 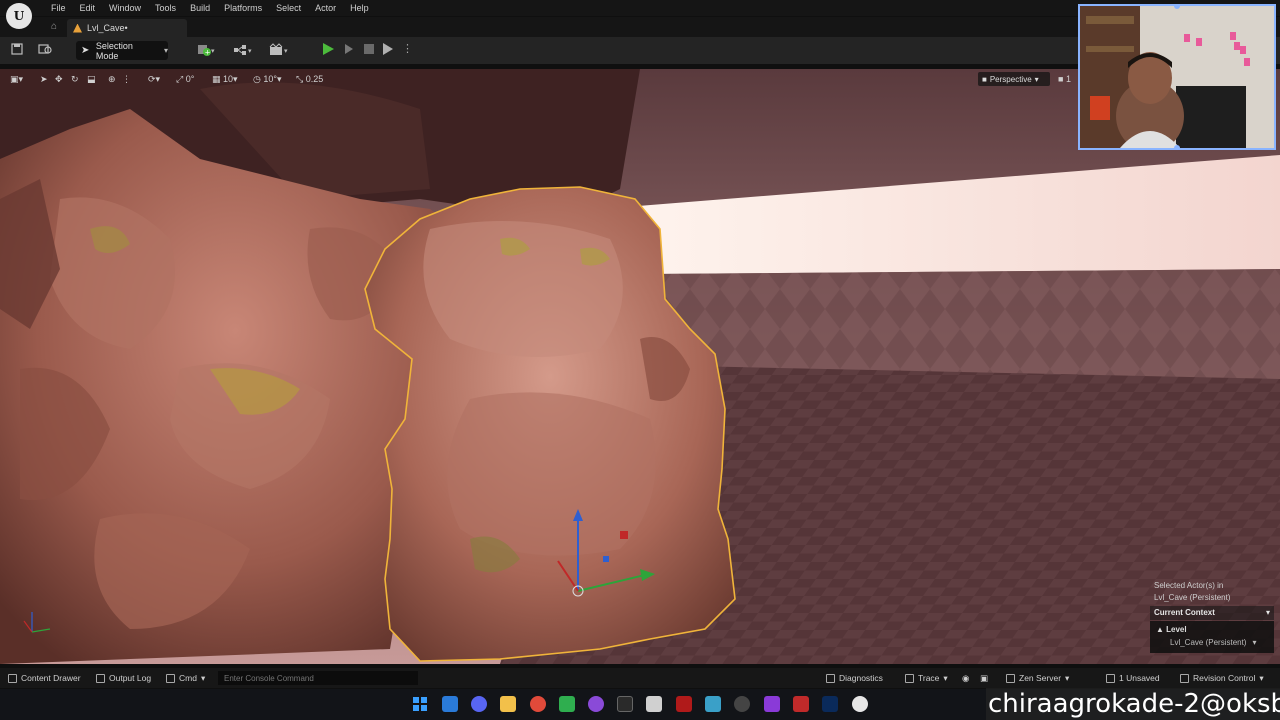 I want to click on view-mode-dropdown: ■ Perspective ▾, so click(x=1014, y=79).